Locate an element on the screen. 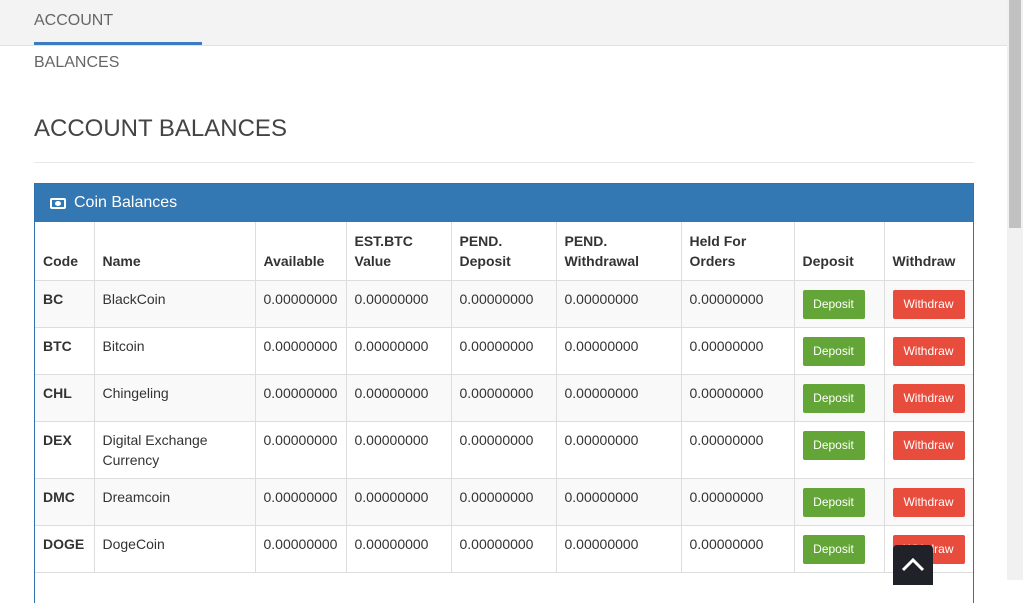 The height and width of the screenshot is (603, 1023). cell-code: BTC is located at coordinates (65, 351).